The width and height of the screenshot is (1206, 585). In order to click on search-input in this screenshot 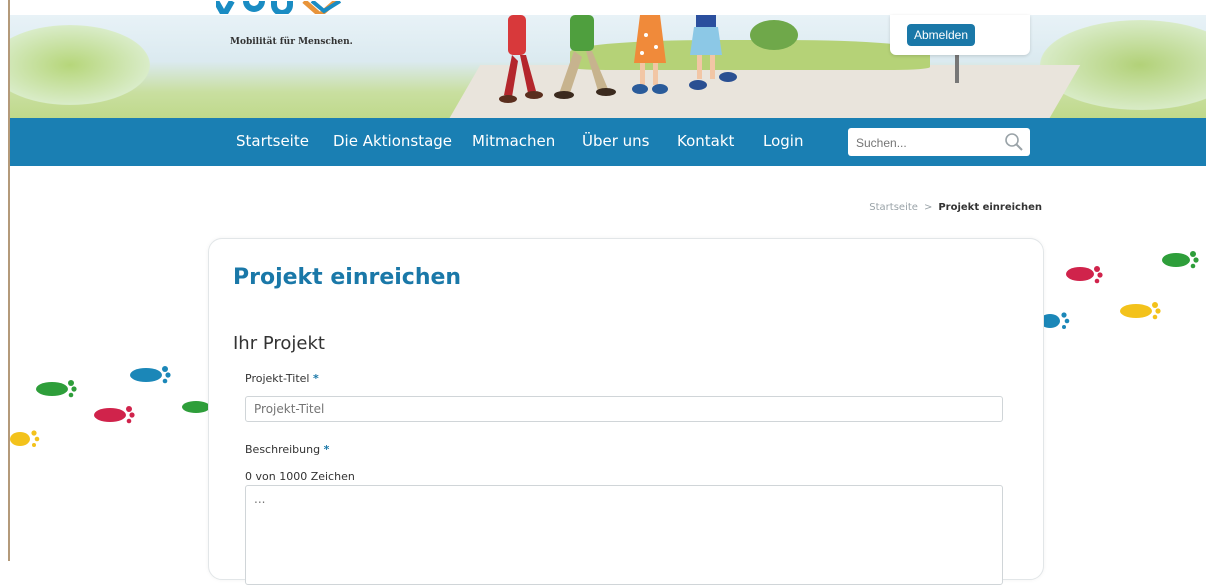, I will do `click(926, 143)`.